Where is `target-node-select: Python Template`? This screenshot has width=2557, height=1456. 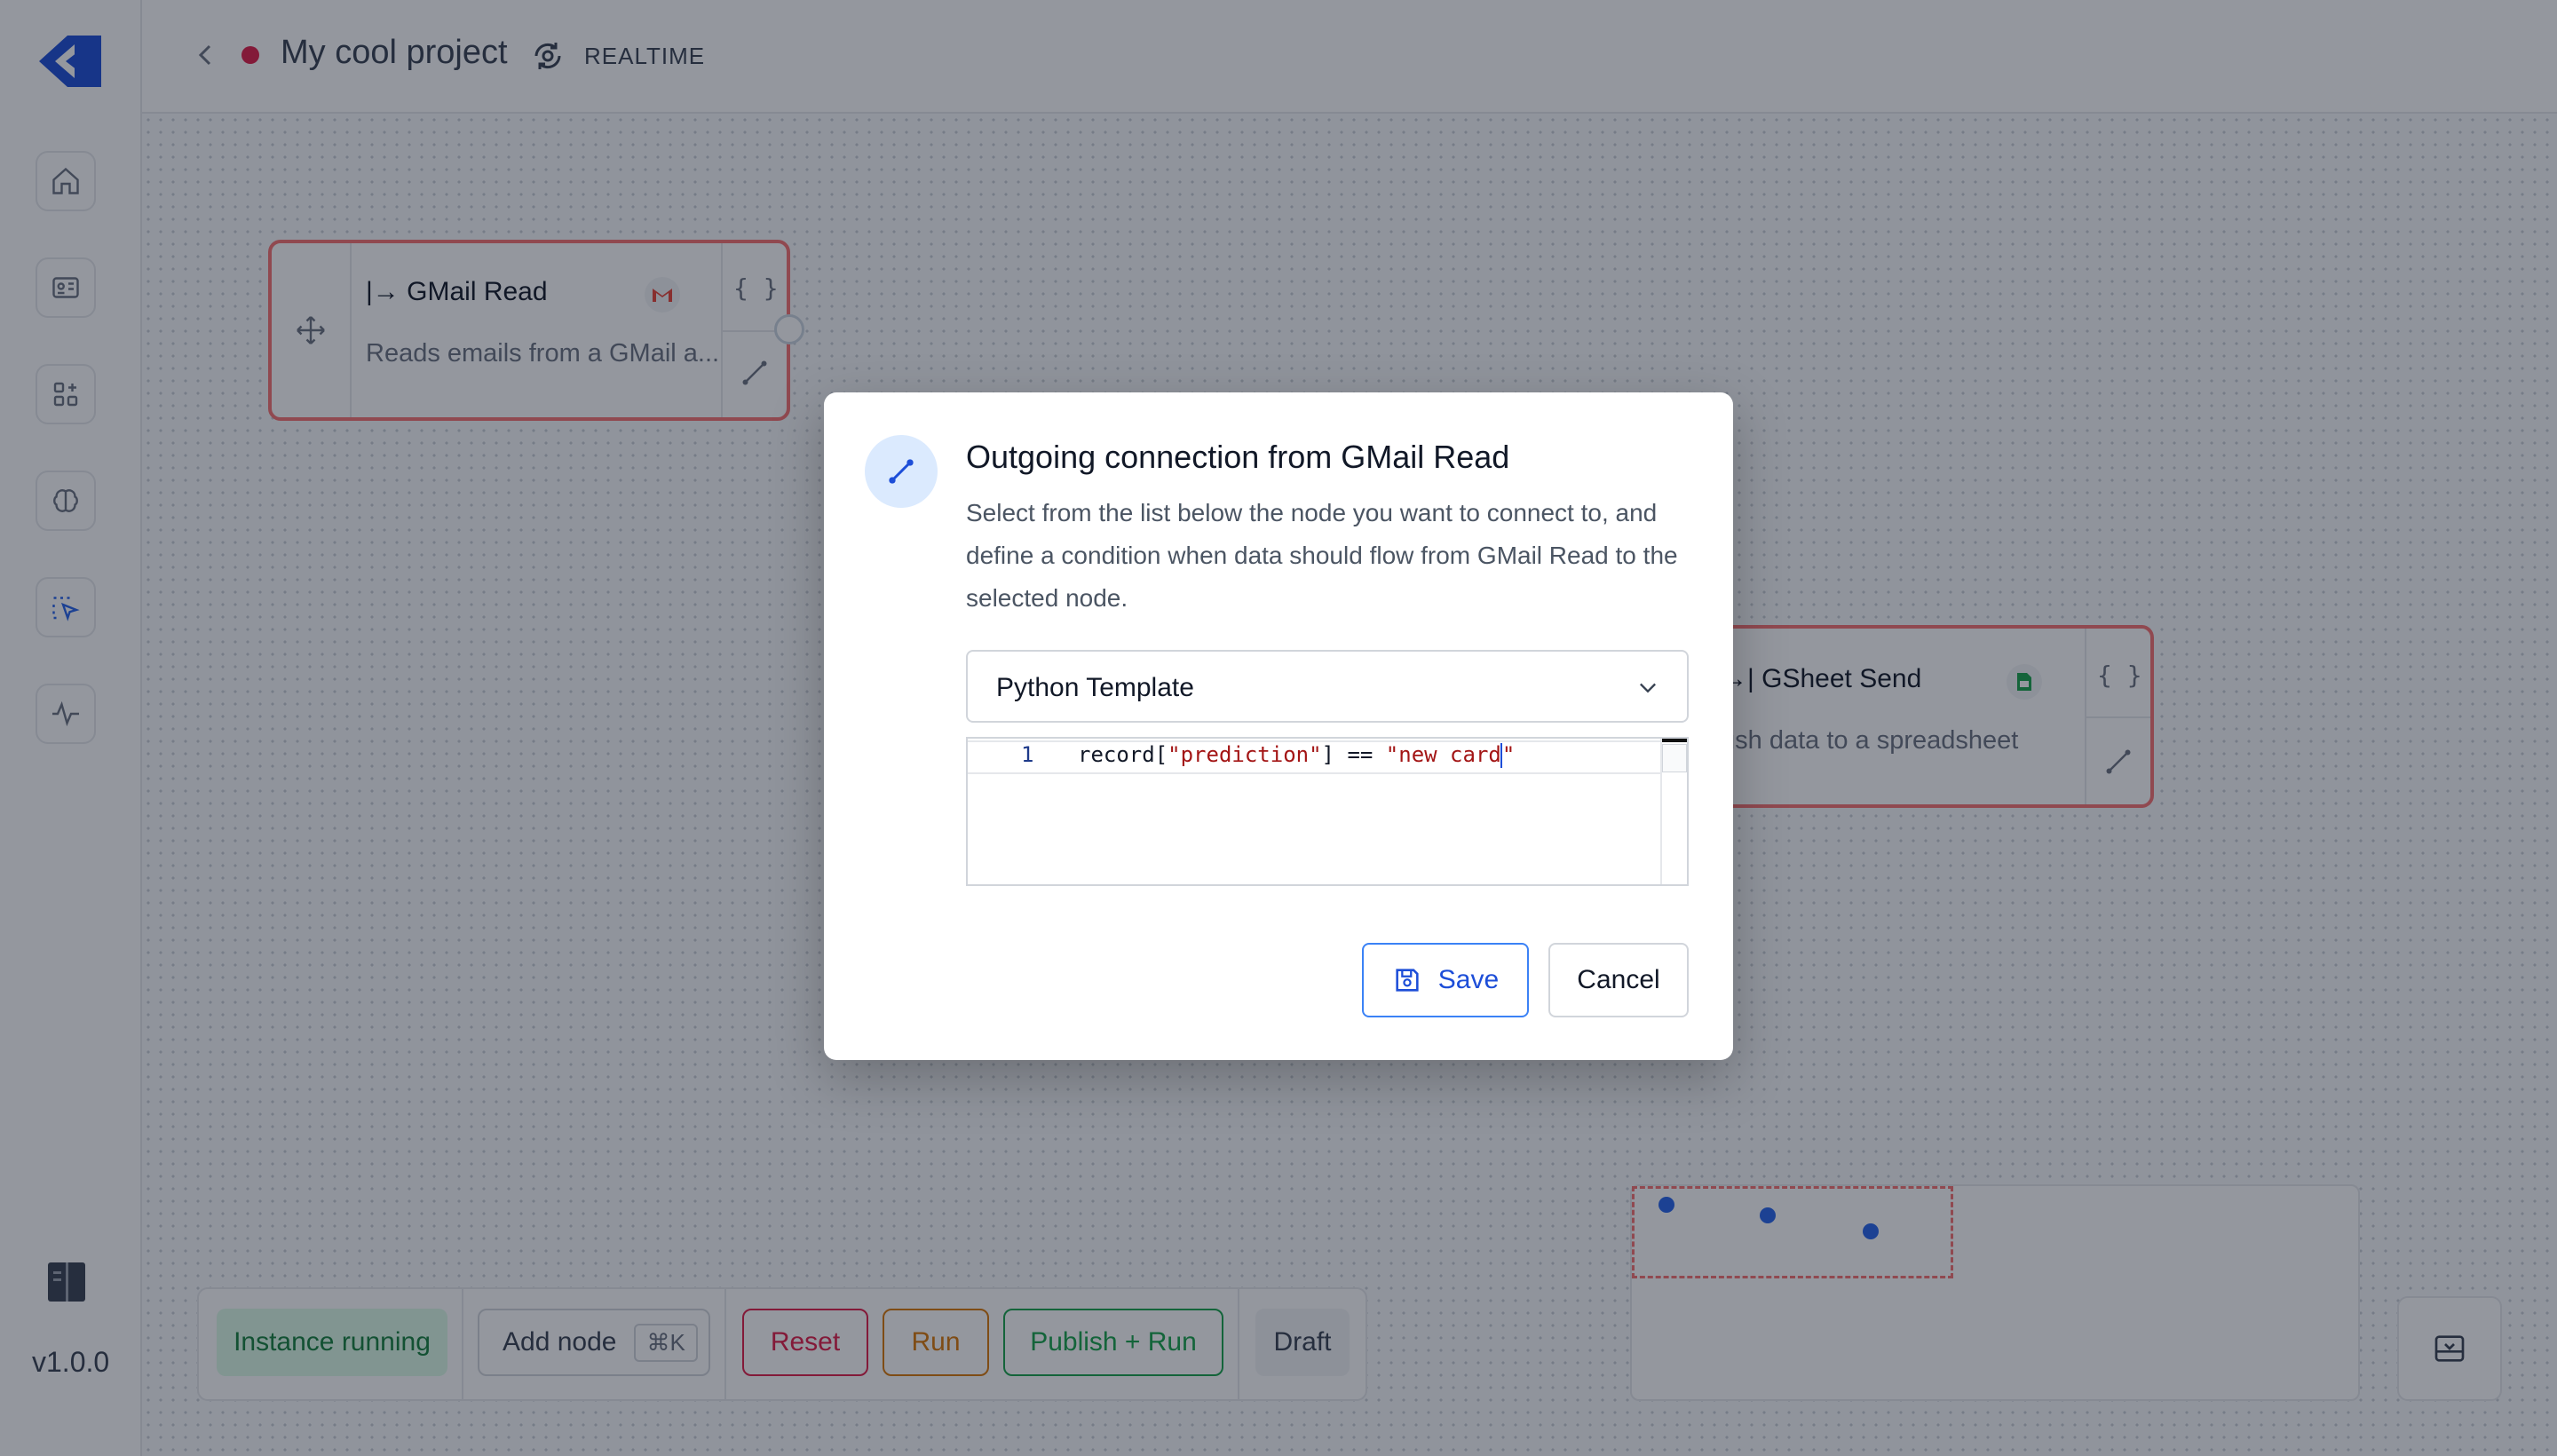 target-node-select: Python Template is located at coordinates (1327, 686).